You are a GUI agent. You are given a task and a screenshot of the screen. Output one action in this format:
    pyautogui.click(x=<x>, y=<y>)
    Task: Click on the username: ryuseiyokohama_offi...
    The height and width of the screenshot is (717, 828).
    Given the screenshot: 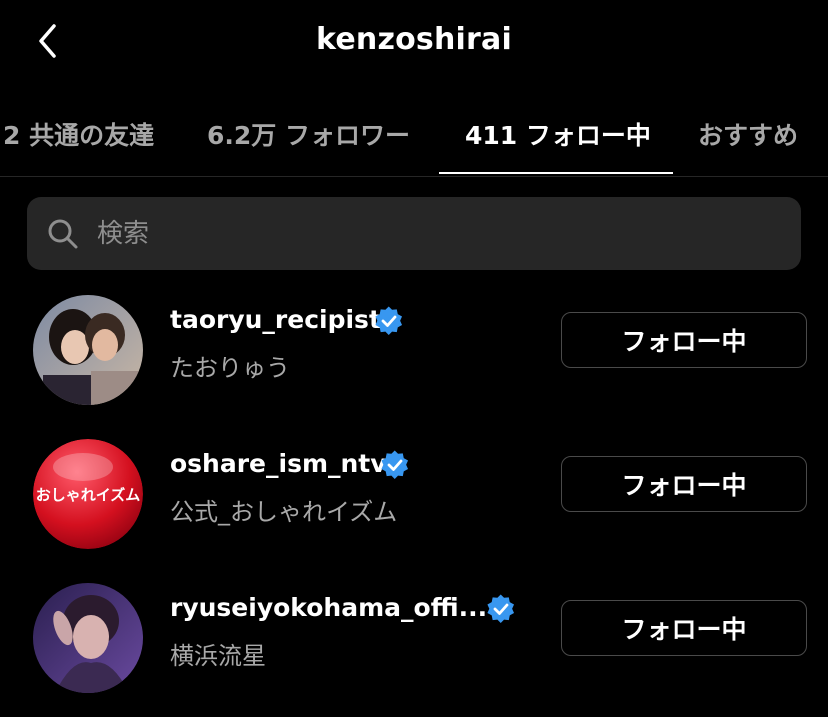 What is the action you would take?
    pyautogui.click(x=328, y=607)
    